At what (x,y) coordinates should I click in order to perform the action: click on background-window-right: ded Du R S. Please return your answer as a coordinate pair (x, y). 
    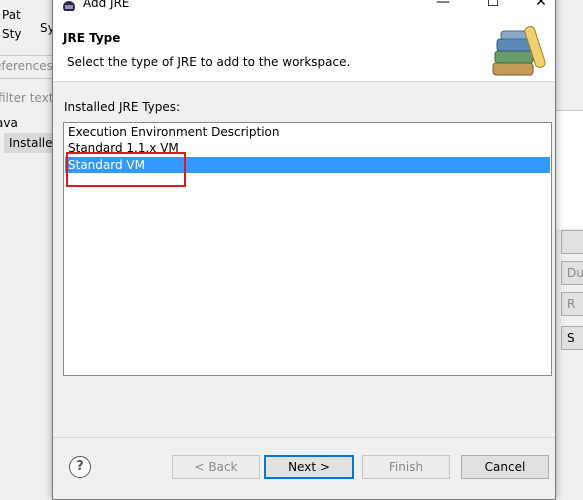
    Looking at the image, I should click on (569, 249).